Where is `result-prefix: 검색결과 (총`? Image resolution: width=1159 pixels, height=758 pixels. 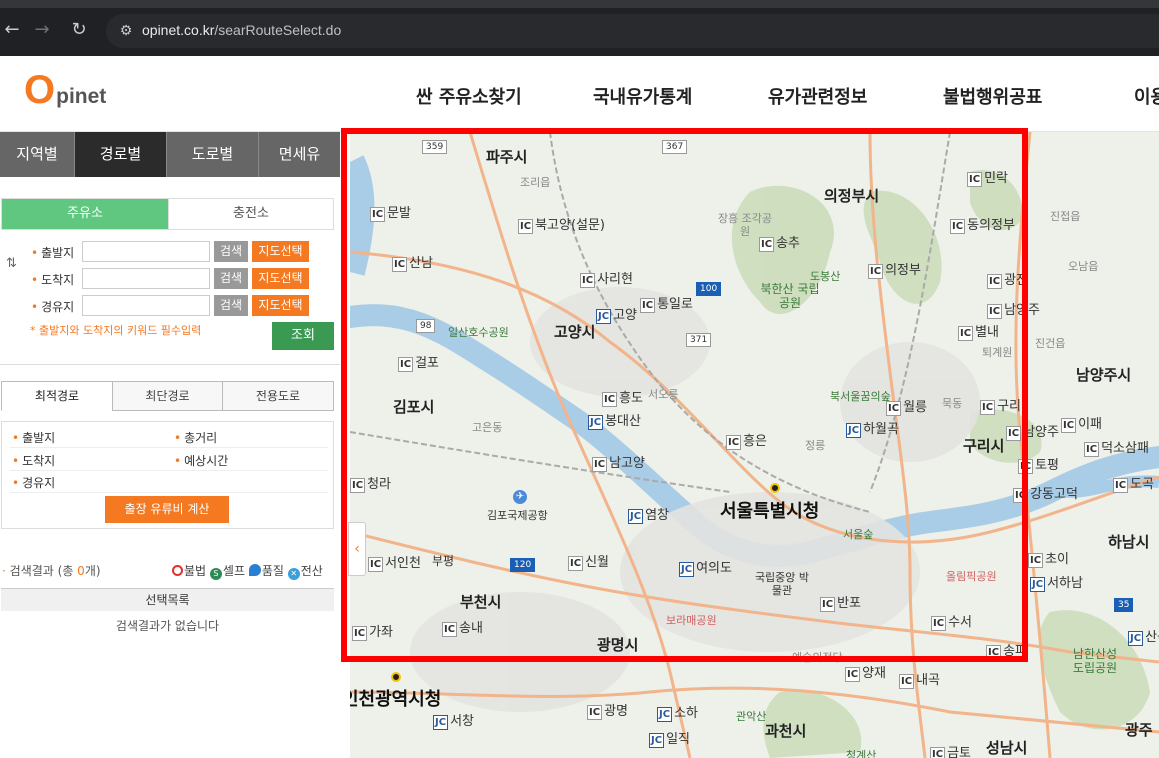 result-prefix: 검색결과 (총 is located at coordinates (43, 571).